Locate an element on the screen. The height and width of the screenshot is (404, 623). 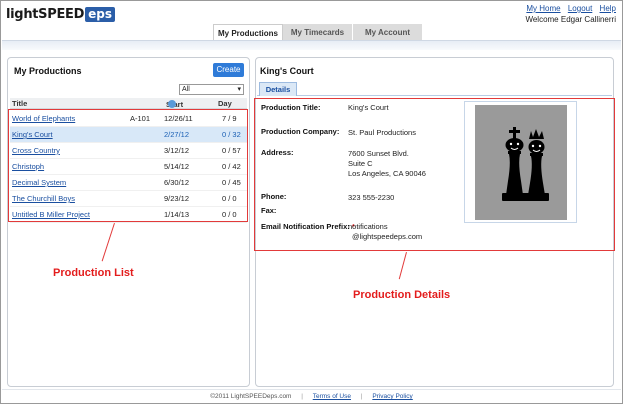
production-title-label: Production Title: is located at coordinates (291, 107).